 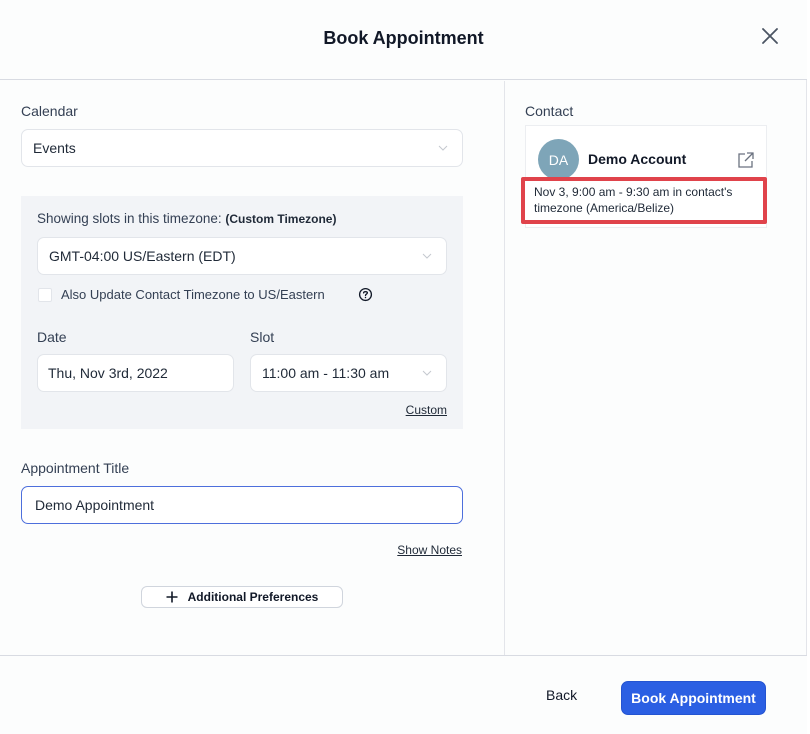 What do you see at coordinates (281, 219) in the screenshot?
I see `timezone-label-suffix: (Custom Timezone)` at bounding box center [281, 219].